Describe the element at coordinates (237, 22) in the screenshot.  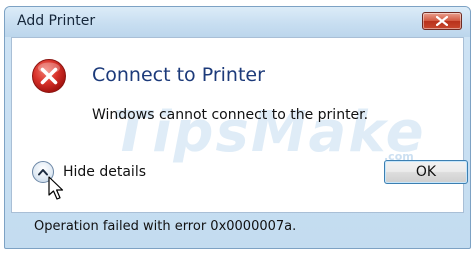
I see `title-bar: Add Printer` at that location.